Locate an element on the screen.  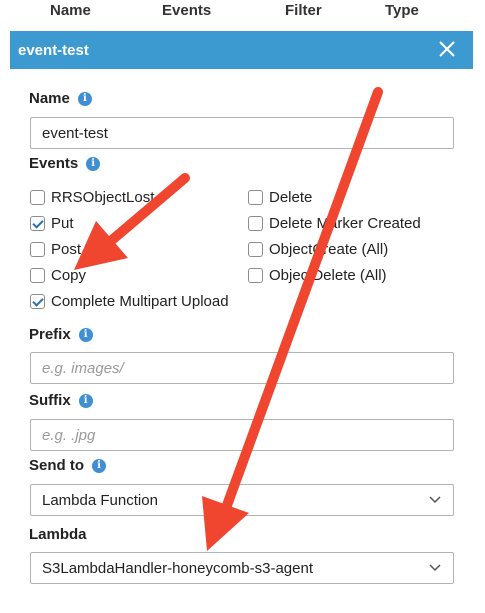
table-header-row: Name Events Filter Type is located at coordinates (242, 12).